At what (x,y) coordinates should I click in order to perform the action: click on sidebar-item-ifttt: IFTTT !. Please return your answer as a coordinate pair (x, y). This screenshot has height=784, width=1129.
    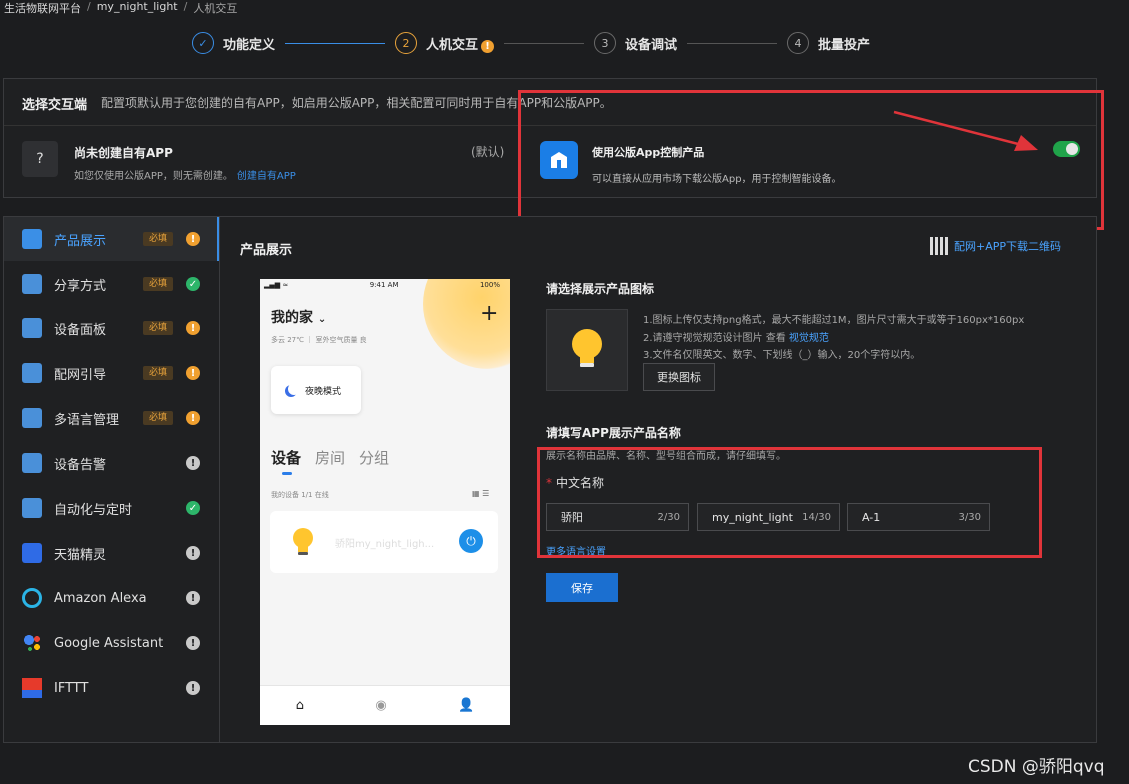
    Looking at the image, I should click on (112, 688).